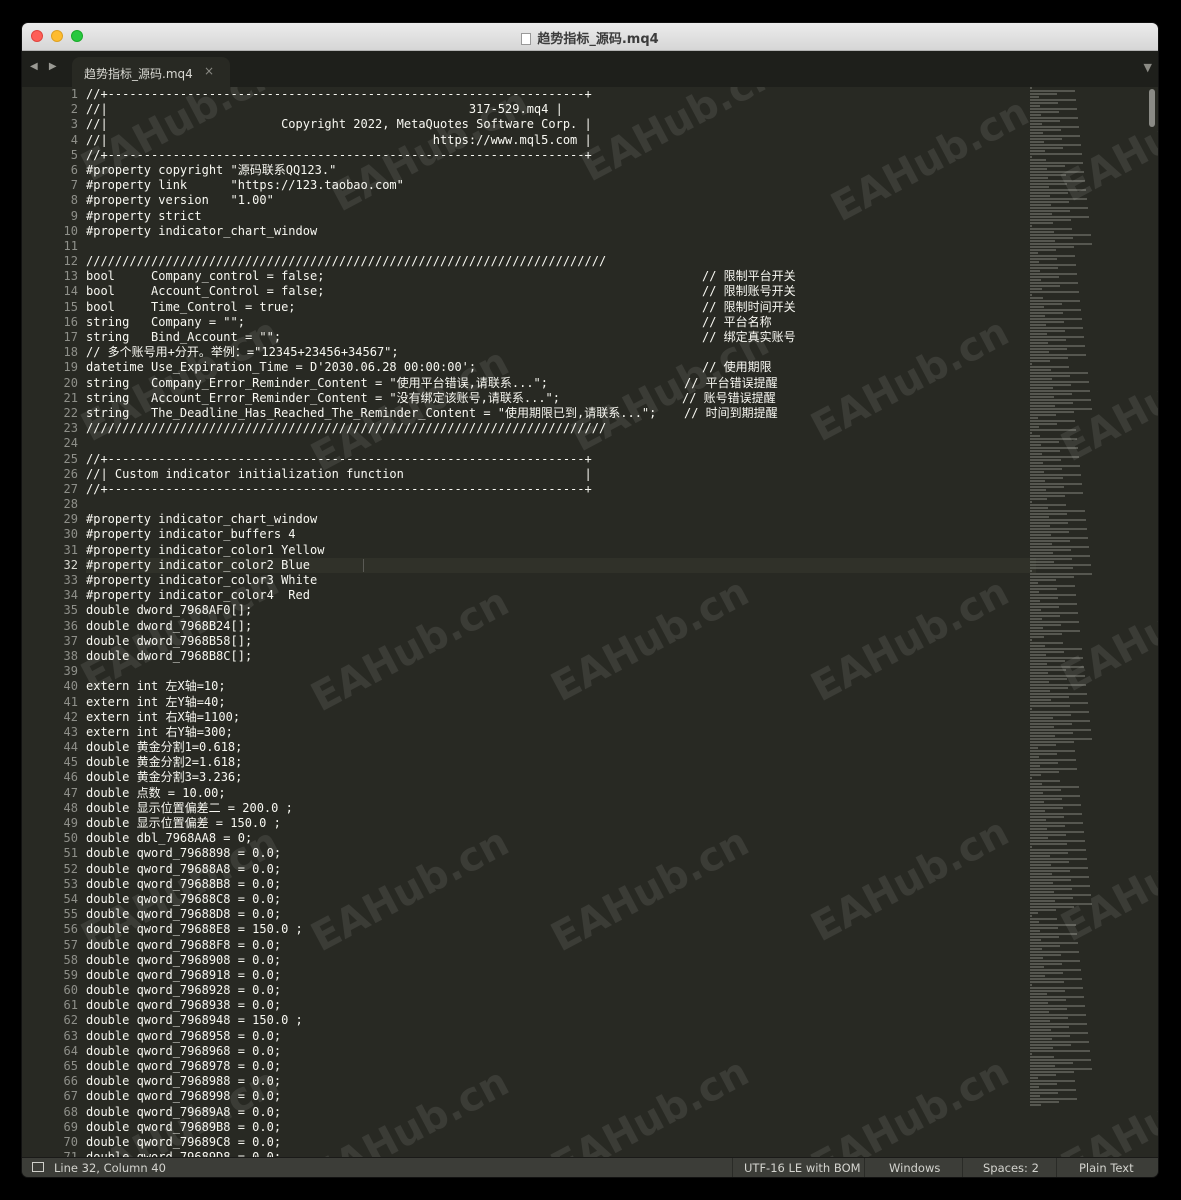  What do you see at coordinates (561, 337) in the screenshot?
I see `code-line: string Bind_Account = ""; // 绑定真实账号` at bounding box center [561, 337].